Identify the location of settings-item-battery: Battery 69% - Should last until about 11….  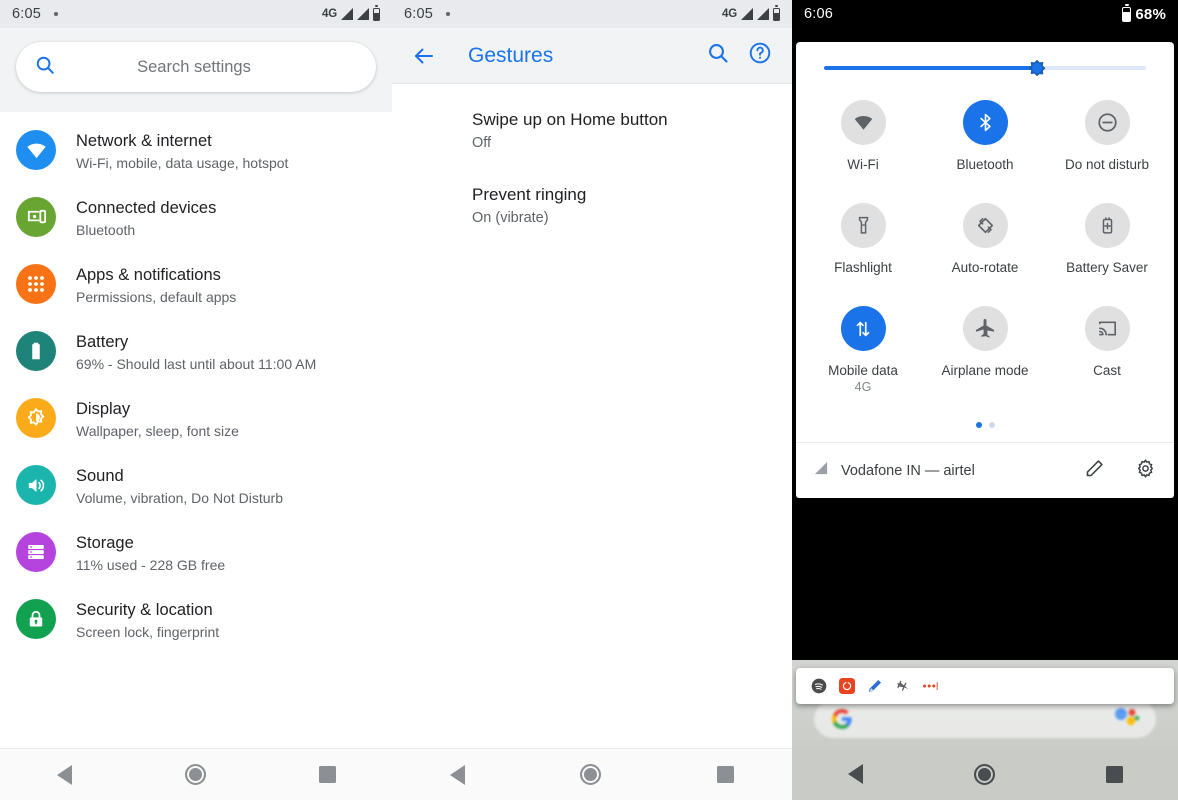
(196, 352).